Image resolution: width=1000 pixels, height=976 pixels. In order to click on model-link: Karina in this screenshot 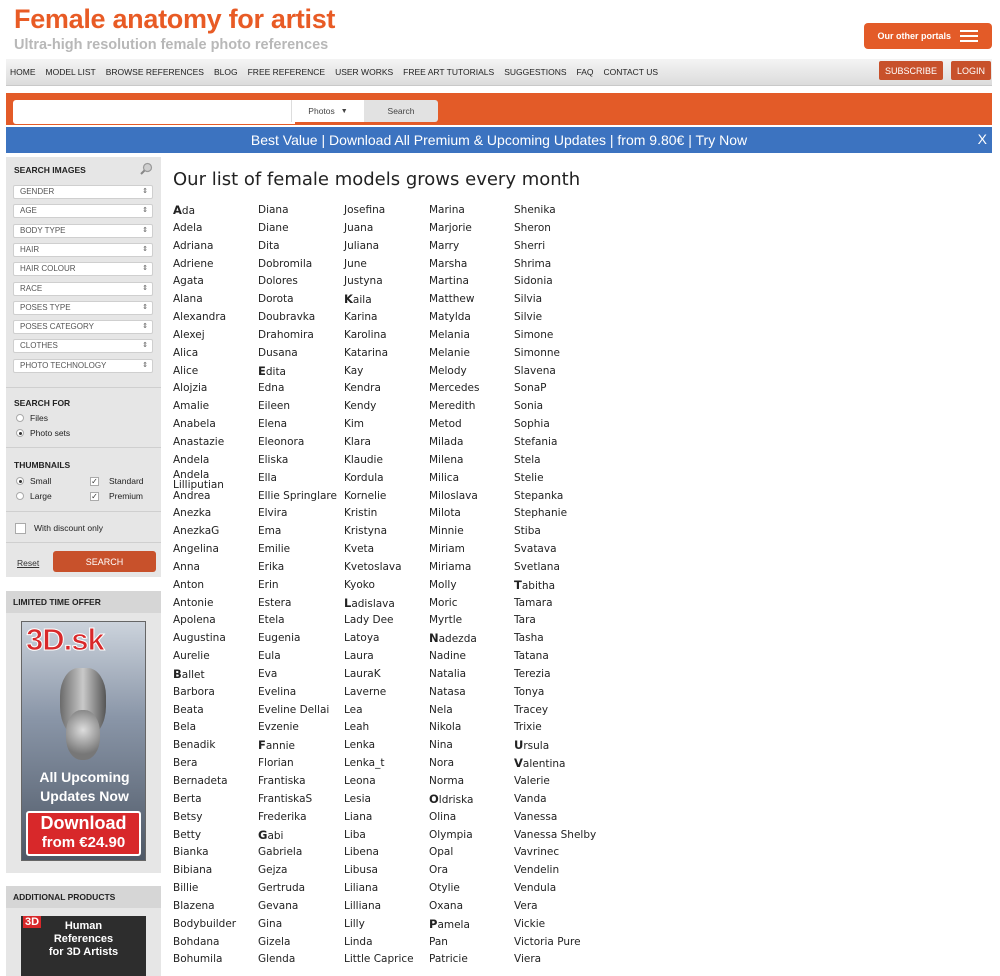, I will do `click(389, 318)`.